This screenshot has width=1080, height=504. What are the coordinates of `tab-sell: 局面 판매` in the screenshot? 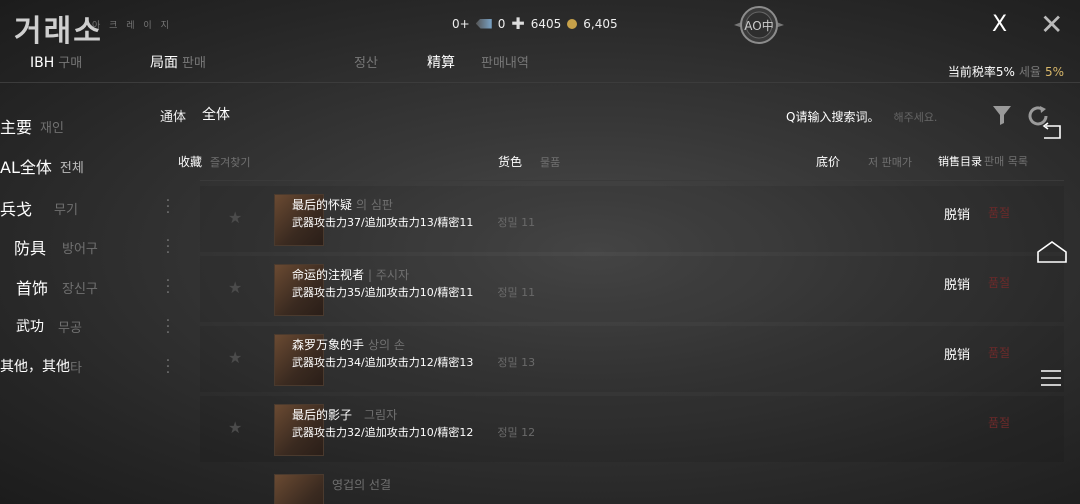 It's located at (178, 62).